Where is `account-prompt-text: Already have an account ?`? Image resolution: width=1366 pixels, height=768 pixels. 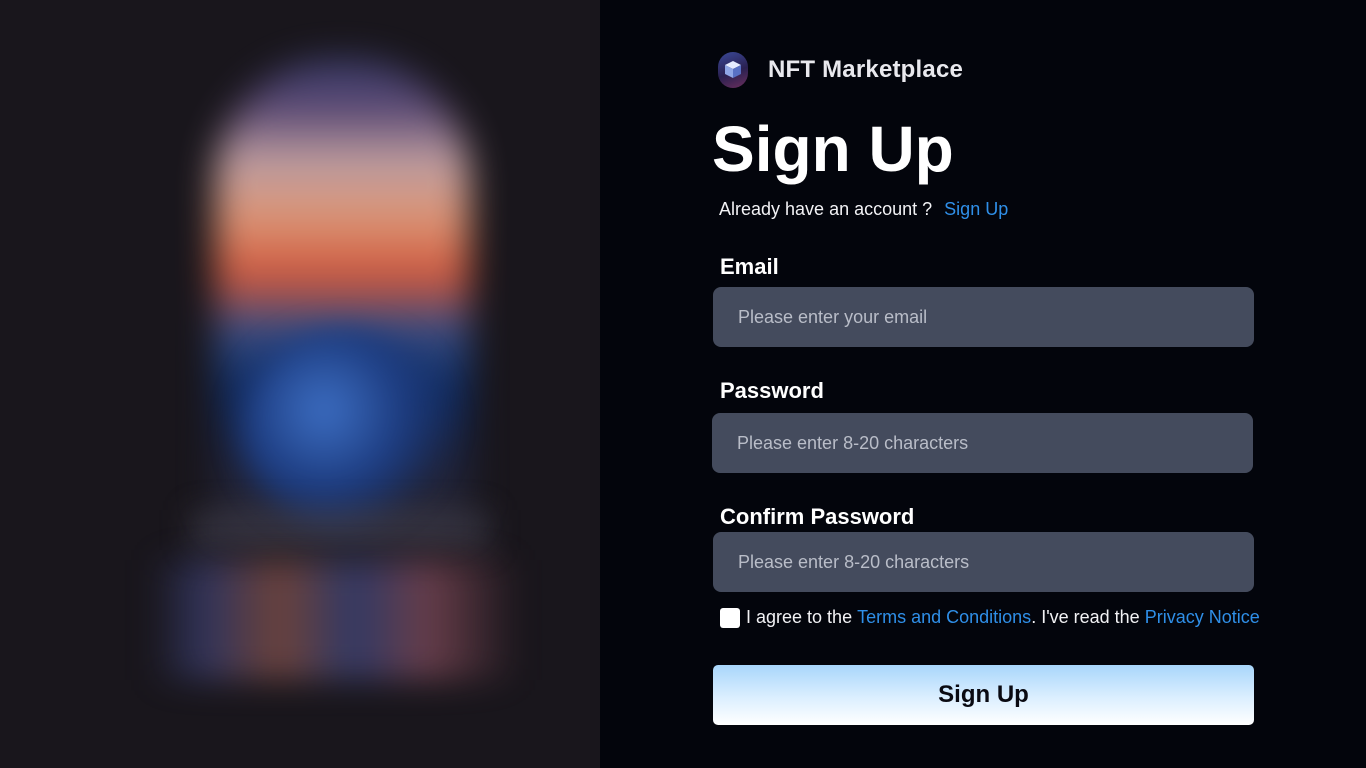
account-prompt-text: Already have an account ? is located at coordinates (826, 209).